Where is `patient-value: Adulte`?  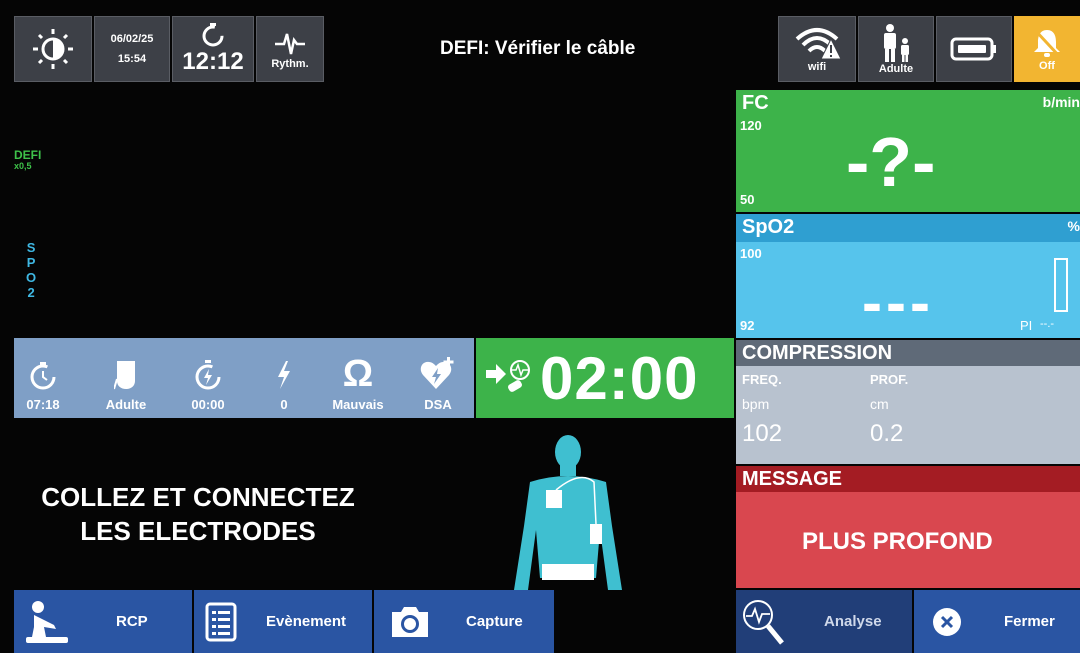 patient-value: Adulte is located at coordinates (126, 404).